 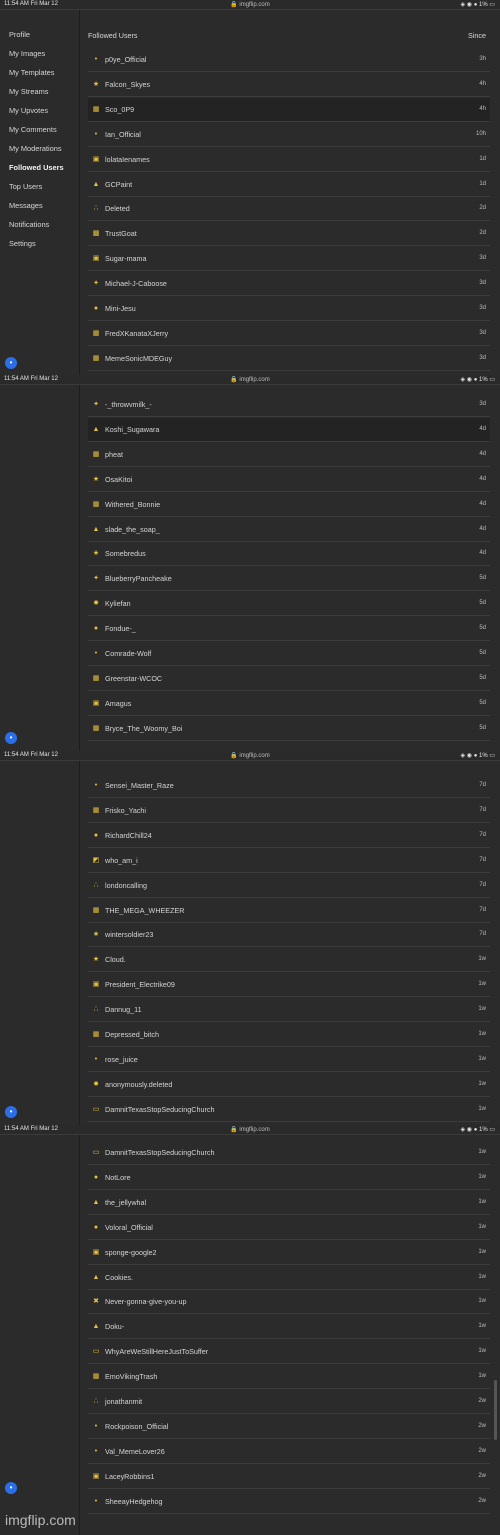 What do you see at coordinates (117, 208) in the screenshot?
I see `username-link: Deleted` at bounding box center [117, 208].